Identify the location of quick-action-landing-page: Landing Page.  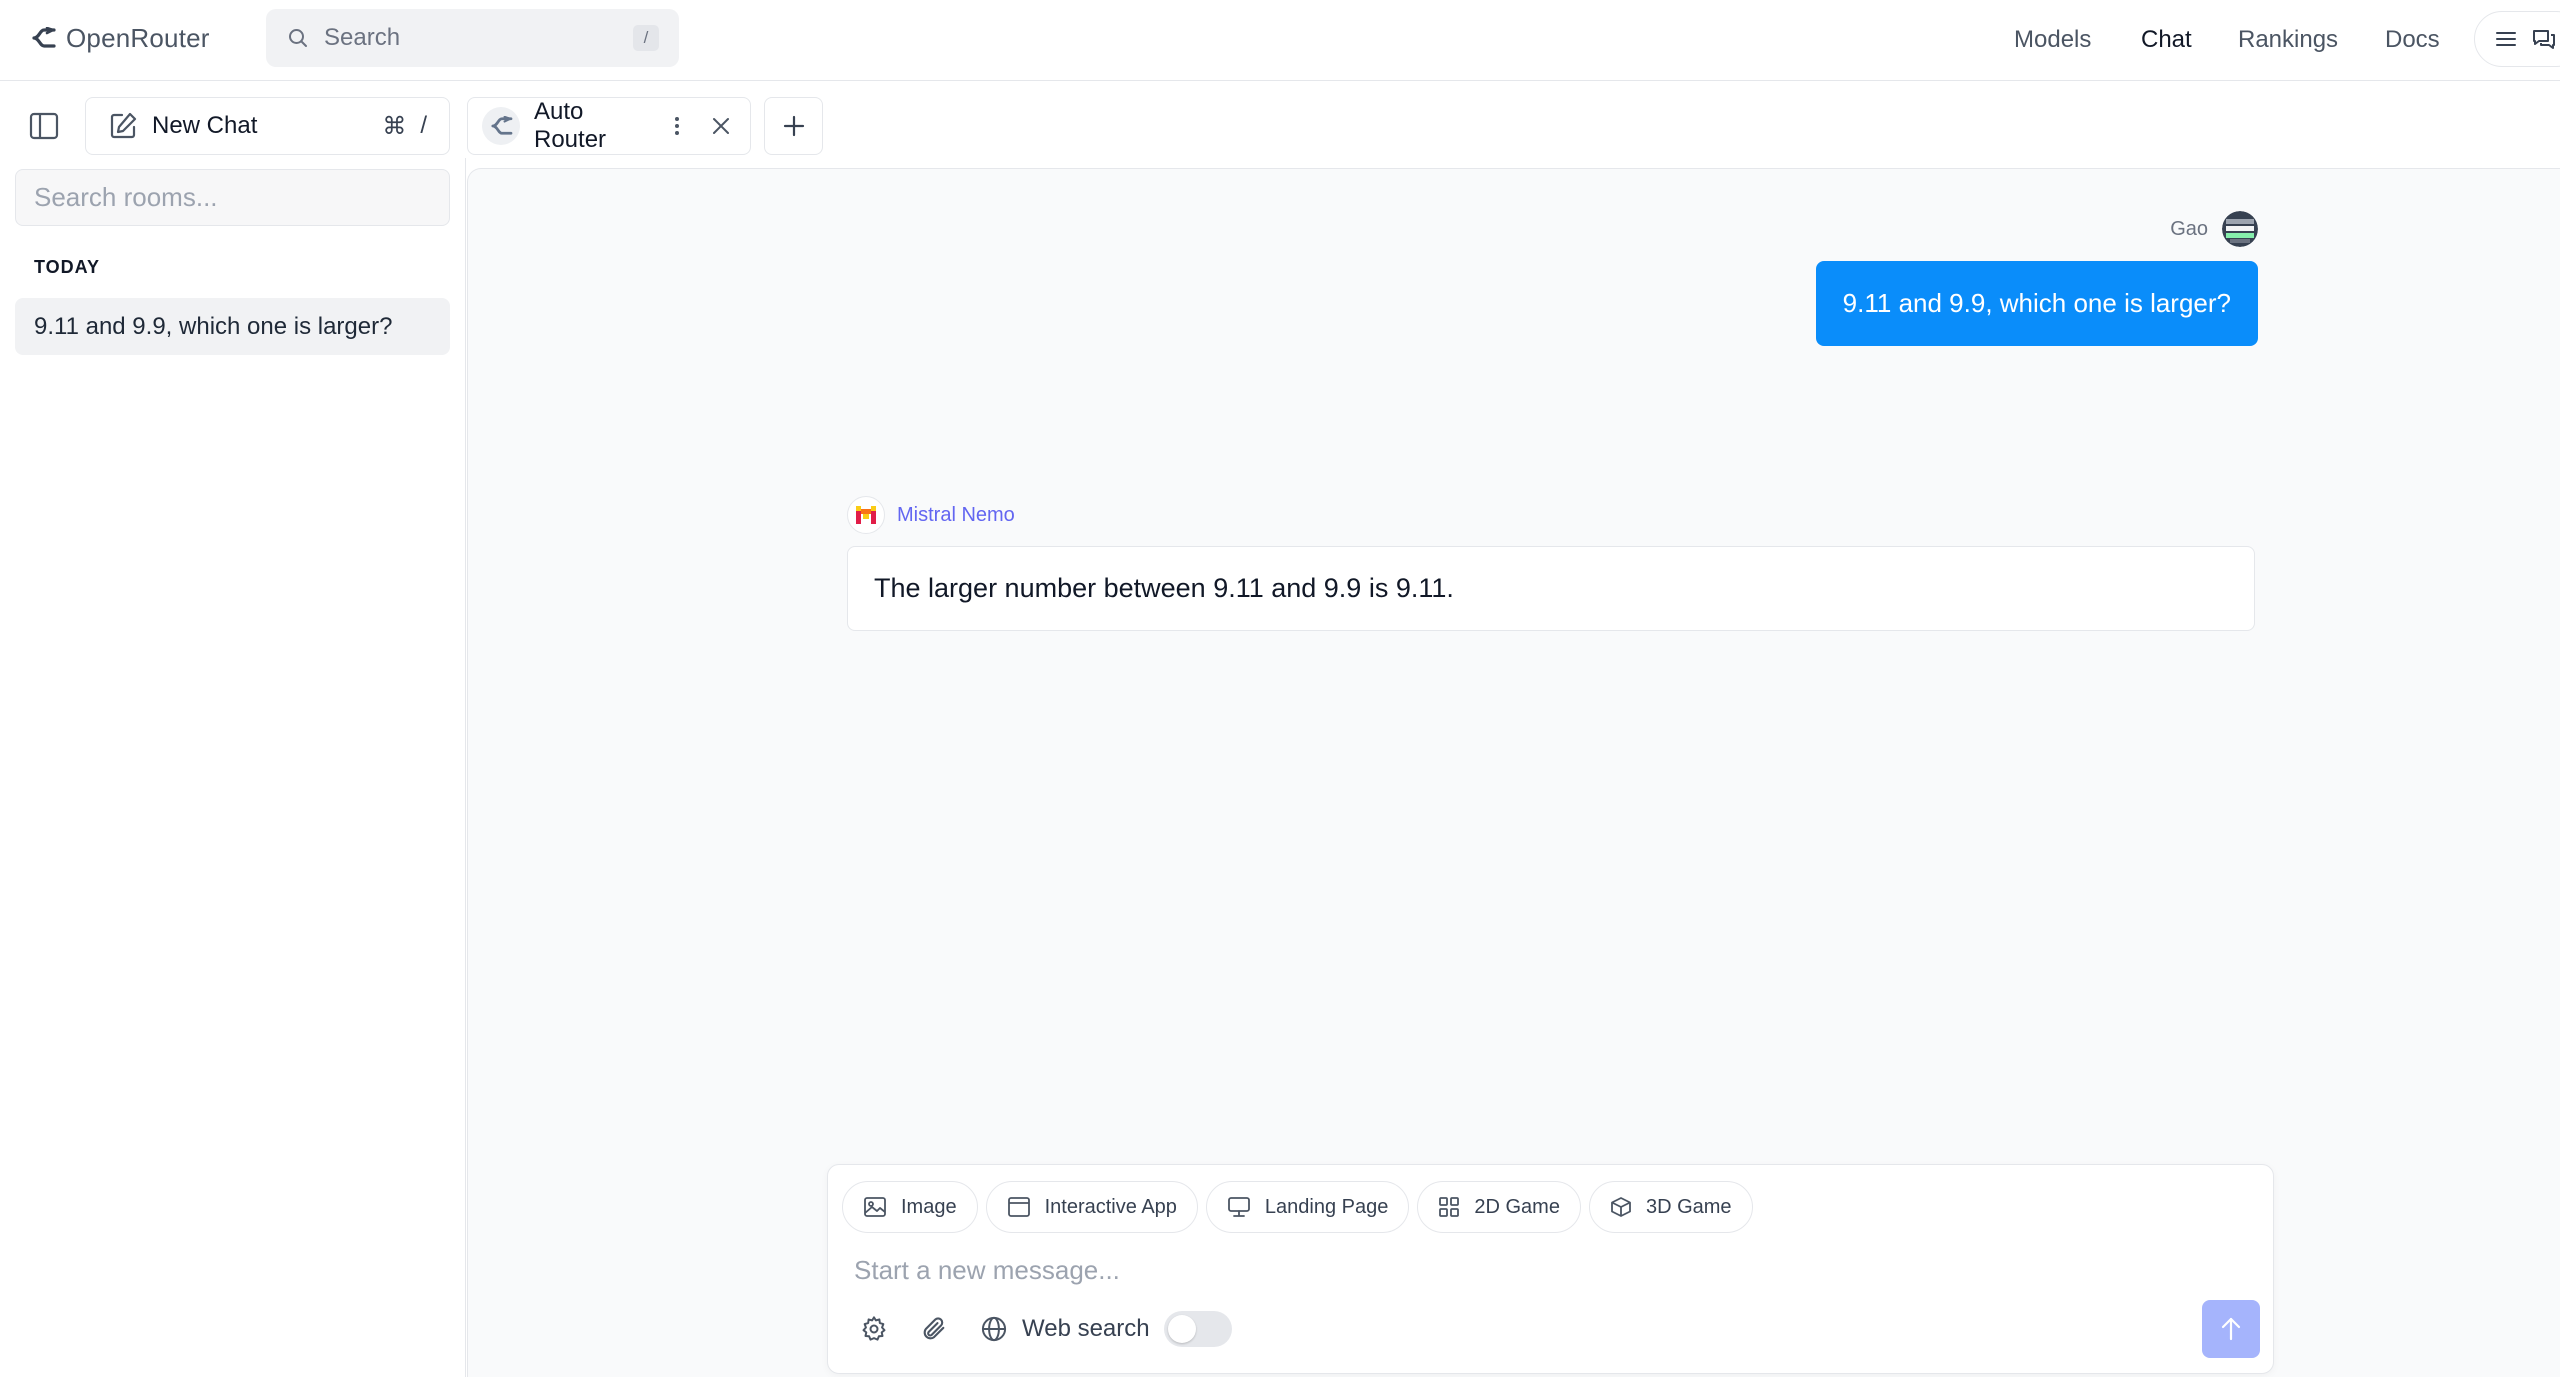
(1307, 1207).